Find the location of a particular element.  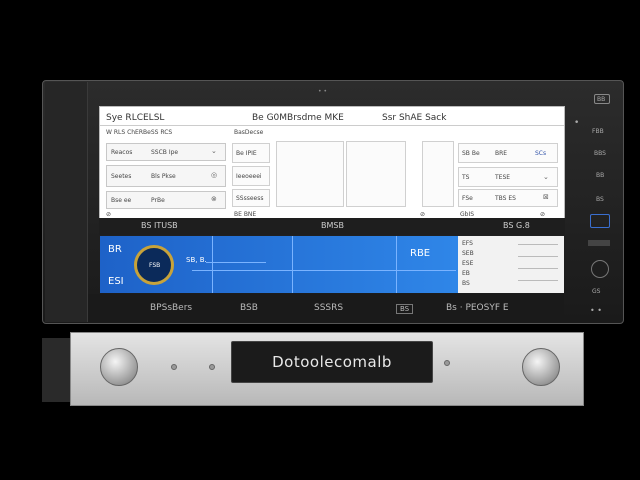

status-bar is located at coordinates (599, 243).